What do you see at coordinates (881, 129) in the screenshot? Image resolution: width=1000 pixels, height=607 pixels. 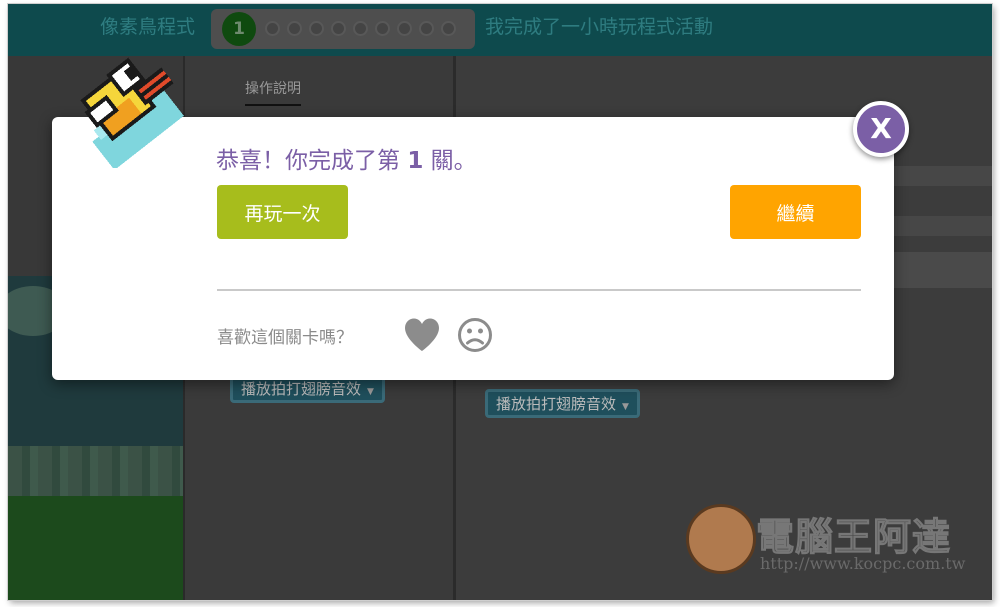 I see `close-icon: X` at bounding box center [881, 129].